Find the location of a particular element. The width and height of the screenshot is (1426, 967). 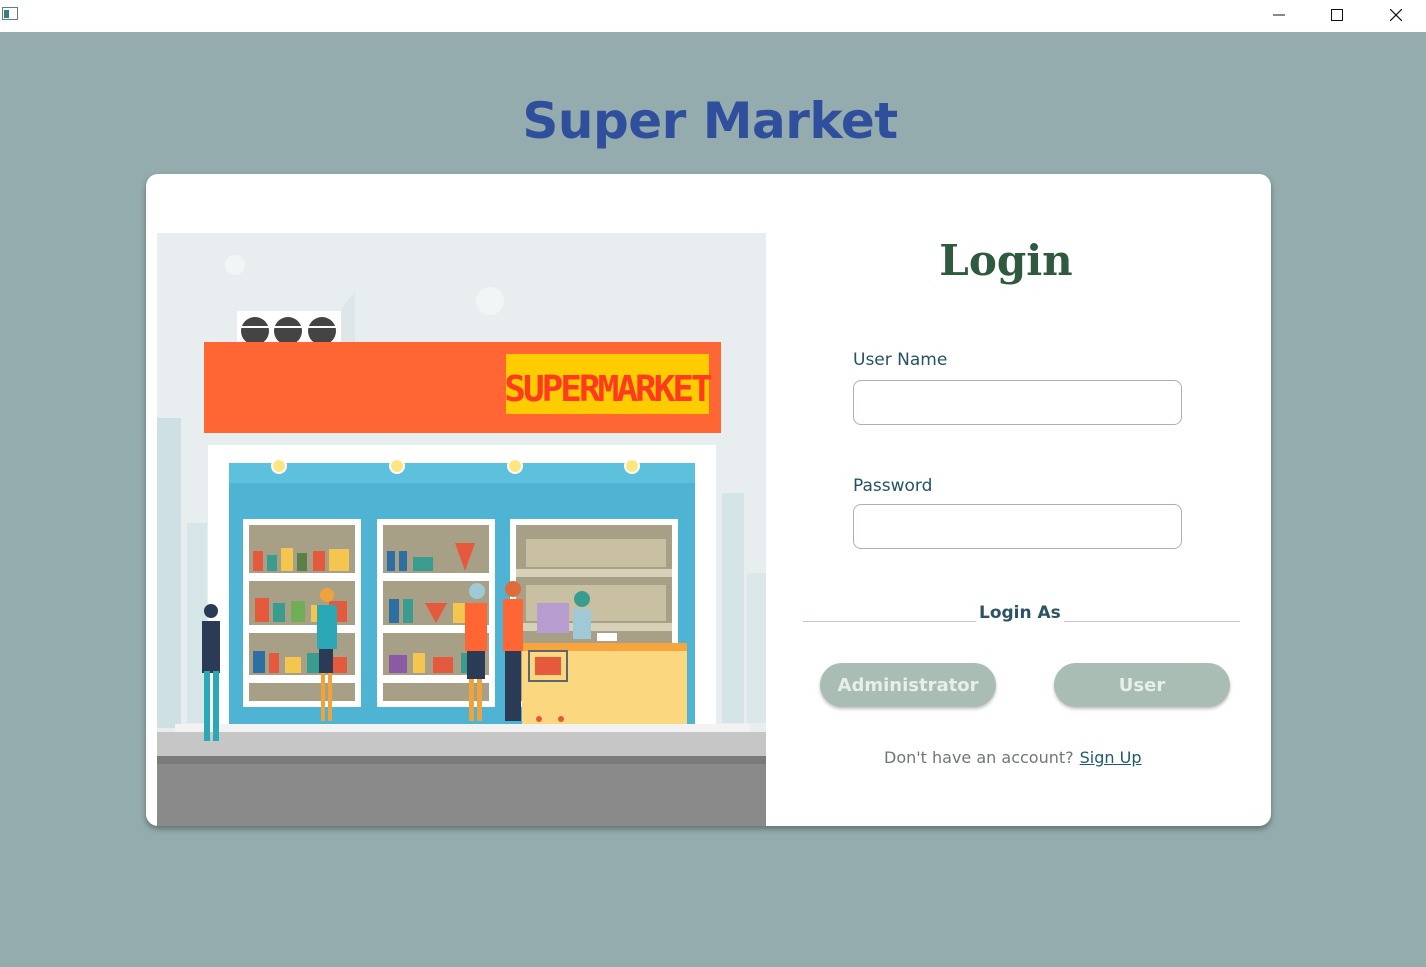

close-icon is located at coordinates (1396, 15).